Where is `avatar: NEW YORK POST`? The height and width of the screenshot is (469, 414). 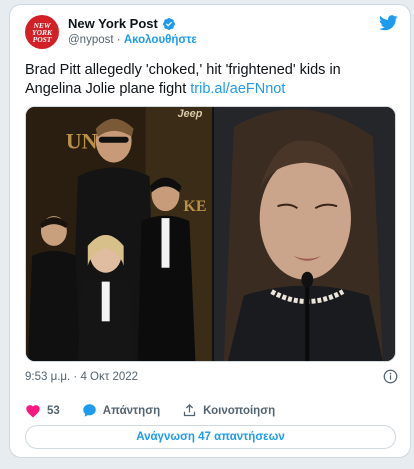 avatar: NEW YORK POST is located at coordinates (42, 32).